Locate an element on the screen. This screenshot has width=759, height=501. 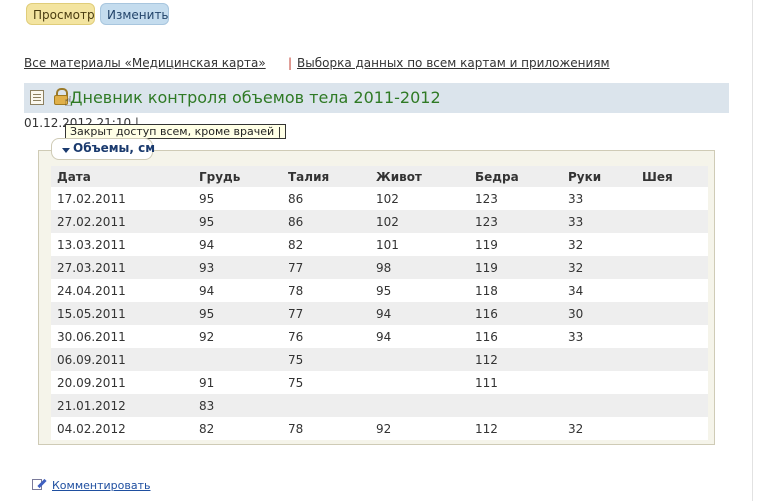
edit-button: Изменить is located at coordinates (134, 14).